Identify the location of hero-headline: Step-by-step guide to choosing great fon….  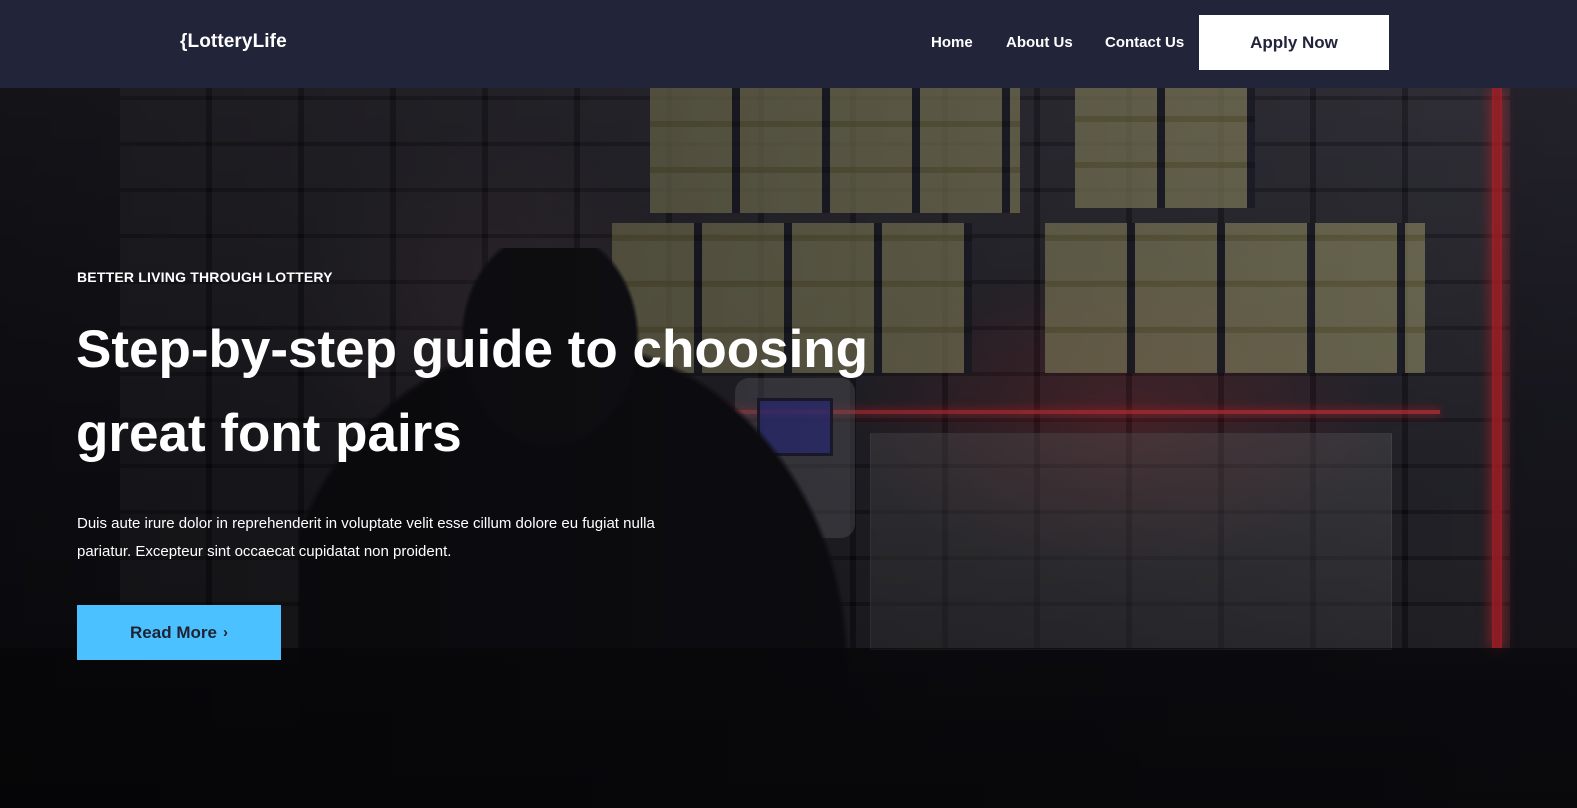
(472, 391).